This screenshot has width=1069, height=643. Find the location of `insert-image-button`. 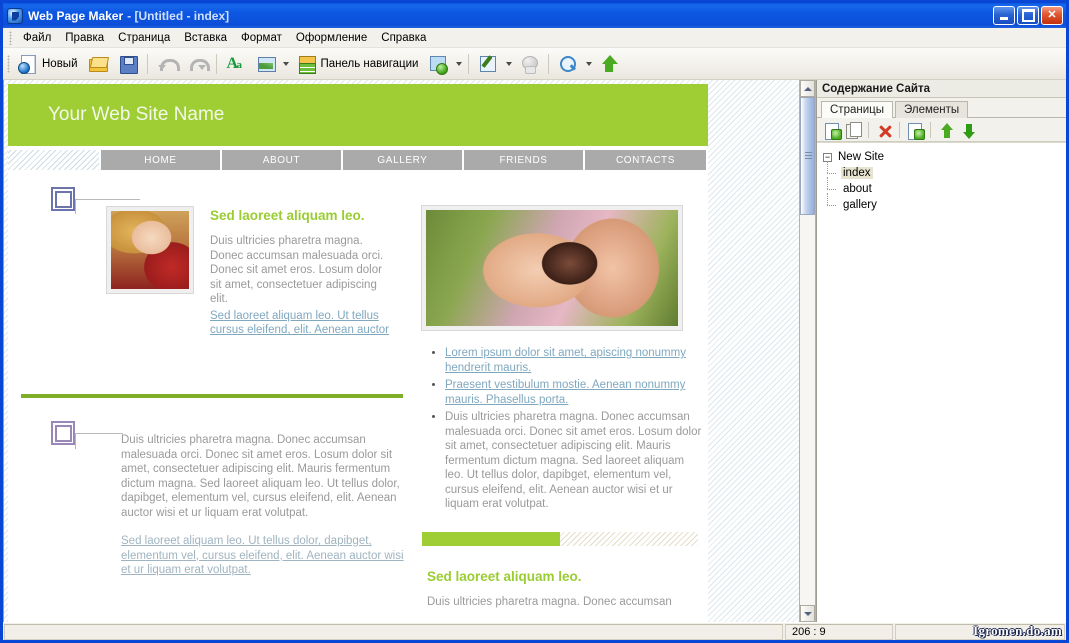

insert-image-button is located at coordinates (266, 64).